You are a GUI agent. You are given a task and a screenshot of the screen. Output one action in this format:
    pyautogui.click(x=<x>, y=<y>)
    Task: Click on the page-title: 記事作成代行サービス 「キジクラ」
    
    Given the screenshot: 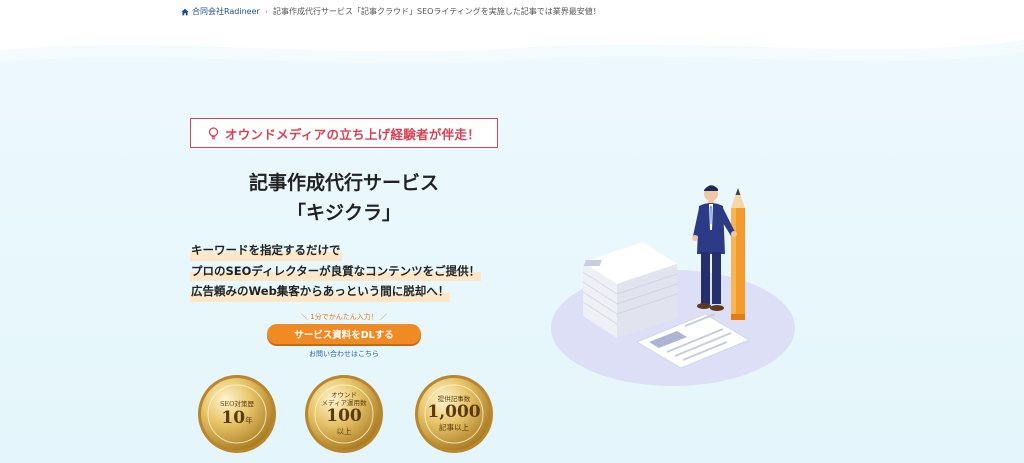 What is the action you would take?
    pyautogui.click(x=344, y=198)
    